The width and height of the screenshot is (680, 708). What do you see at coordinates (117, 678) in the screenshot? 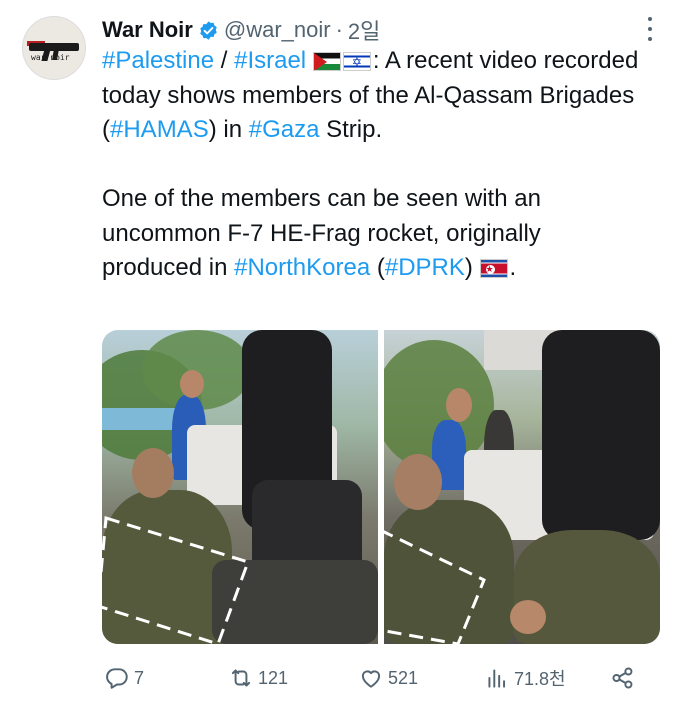
I see `reply-icon` at bounding box center [117, 678].